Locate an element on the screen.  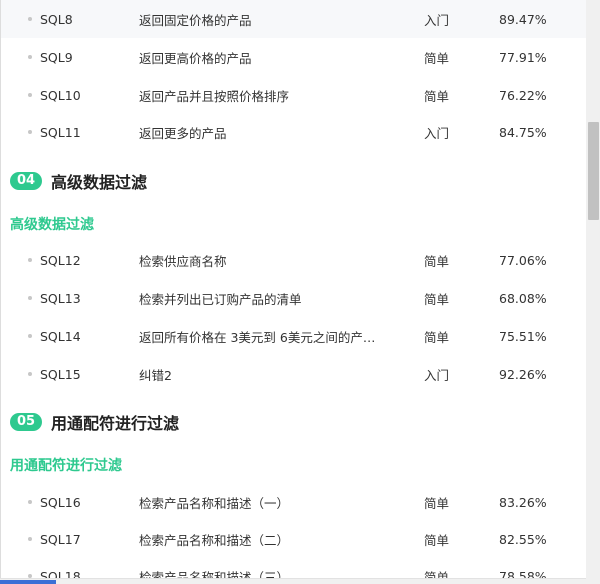
list-item: SQL17 检索产品名称和描述（二） 简单 82.55% is located at coordinates (293, 539).